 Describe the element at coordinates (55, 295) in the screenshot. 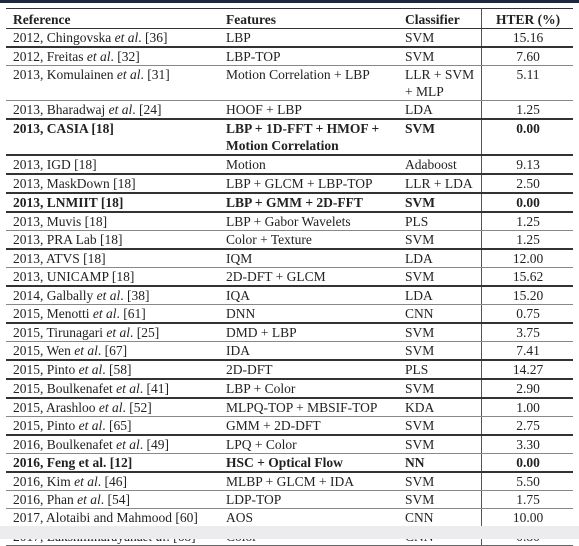

I see `ref-text: 2014, Galbally` at that location.